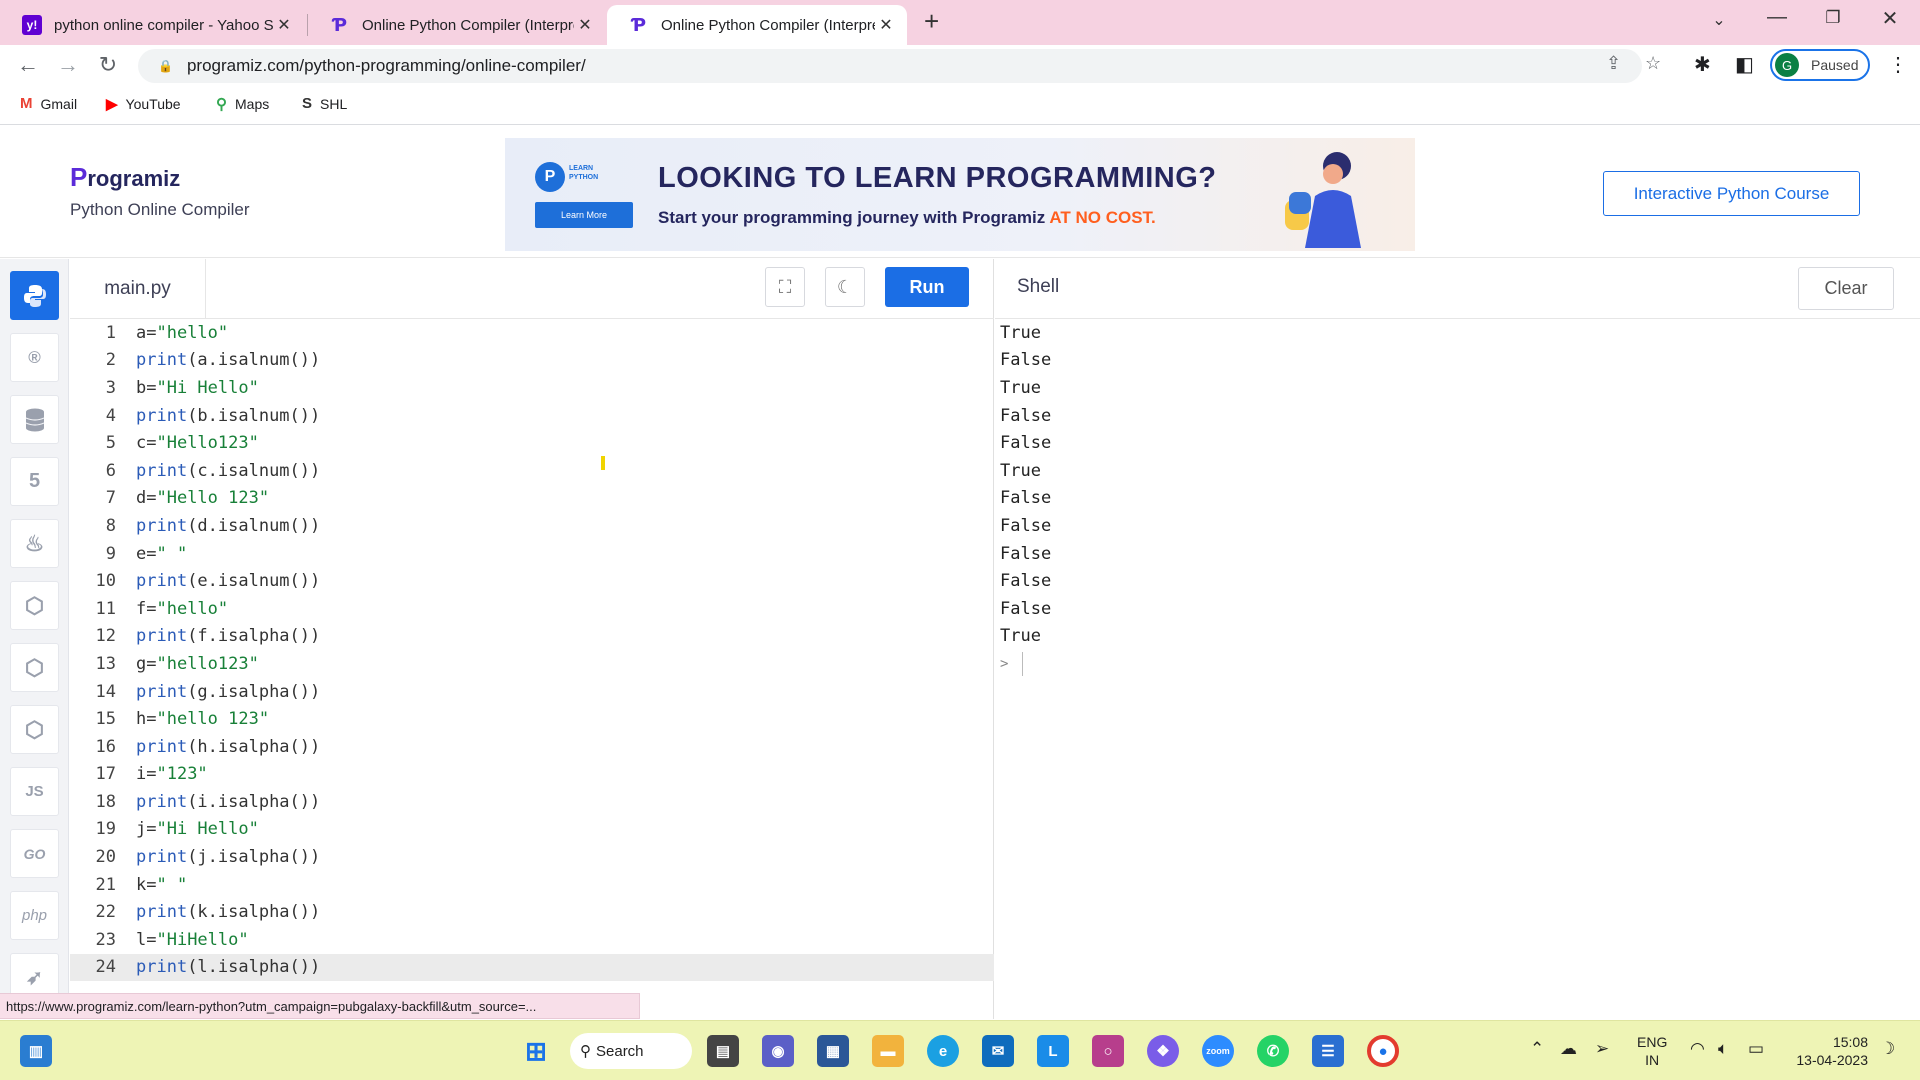 The image size is (1920, 1080). I want to click on sidebar-item-sql, so click(34, 419).